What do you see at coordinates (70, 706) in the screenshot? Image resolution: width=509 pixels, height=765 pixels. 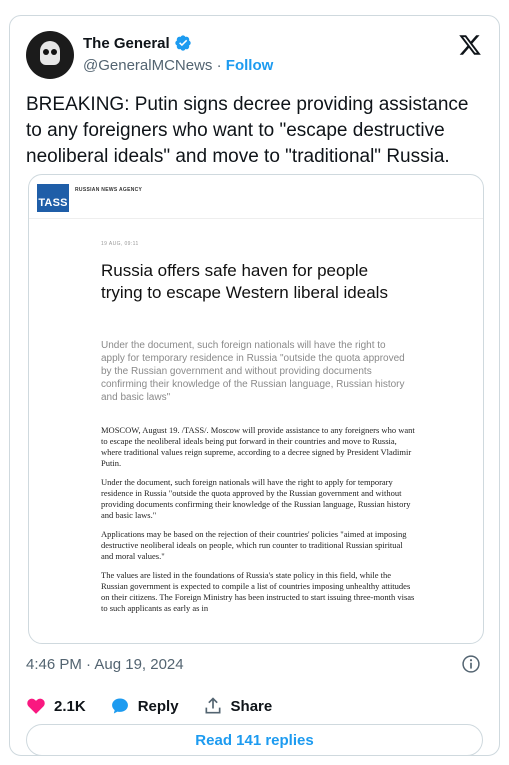 I see `like-count: 2.1K` at bounding box center [70, 706].